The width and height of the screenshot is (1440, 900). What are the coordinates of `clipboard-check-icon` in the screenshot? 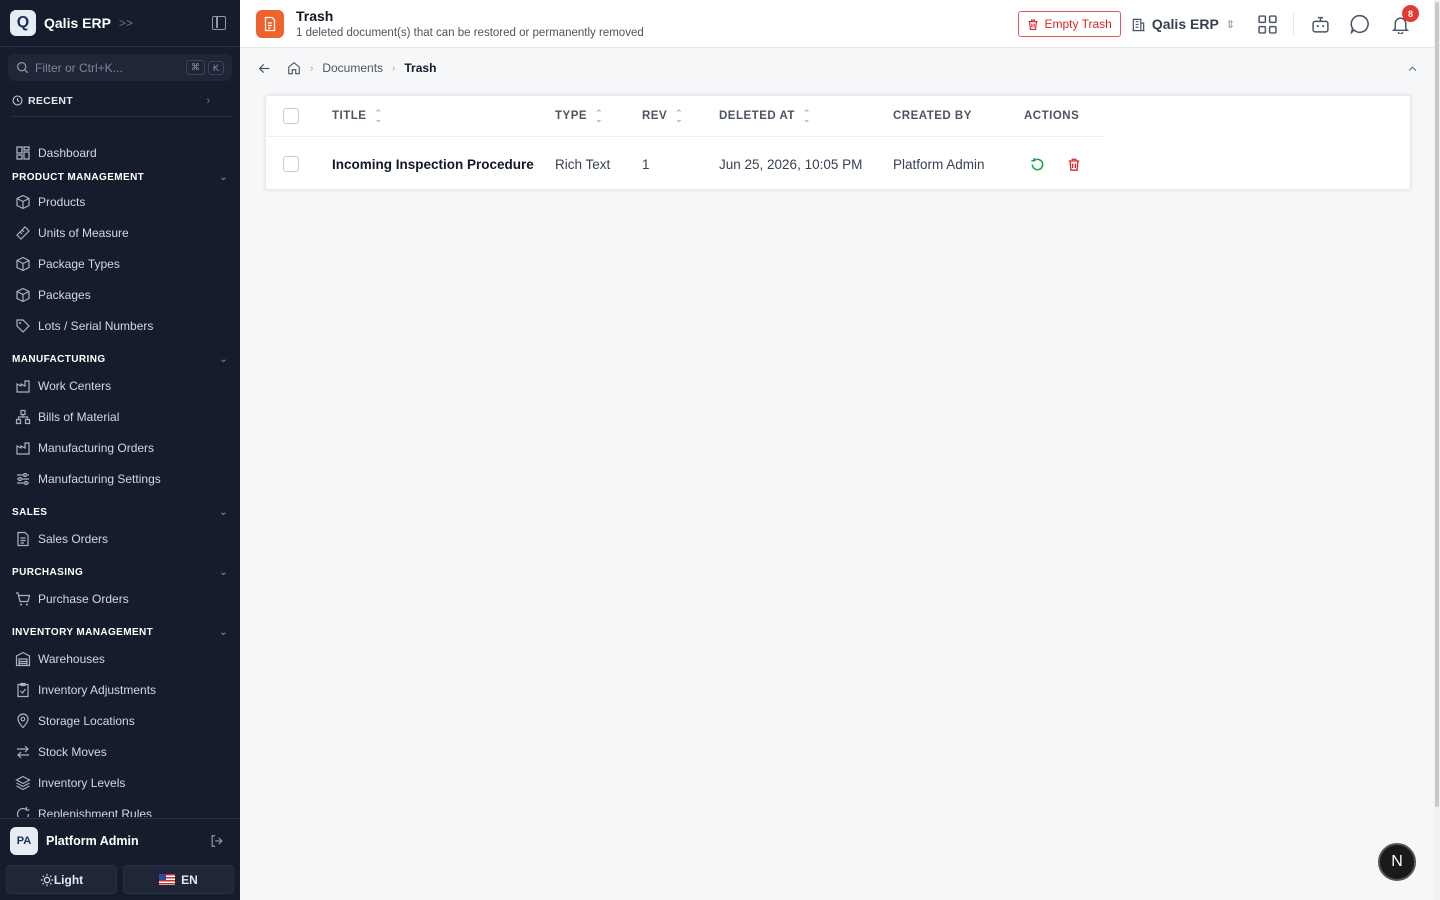 It's located at (23, 689).